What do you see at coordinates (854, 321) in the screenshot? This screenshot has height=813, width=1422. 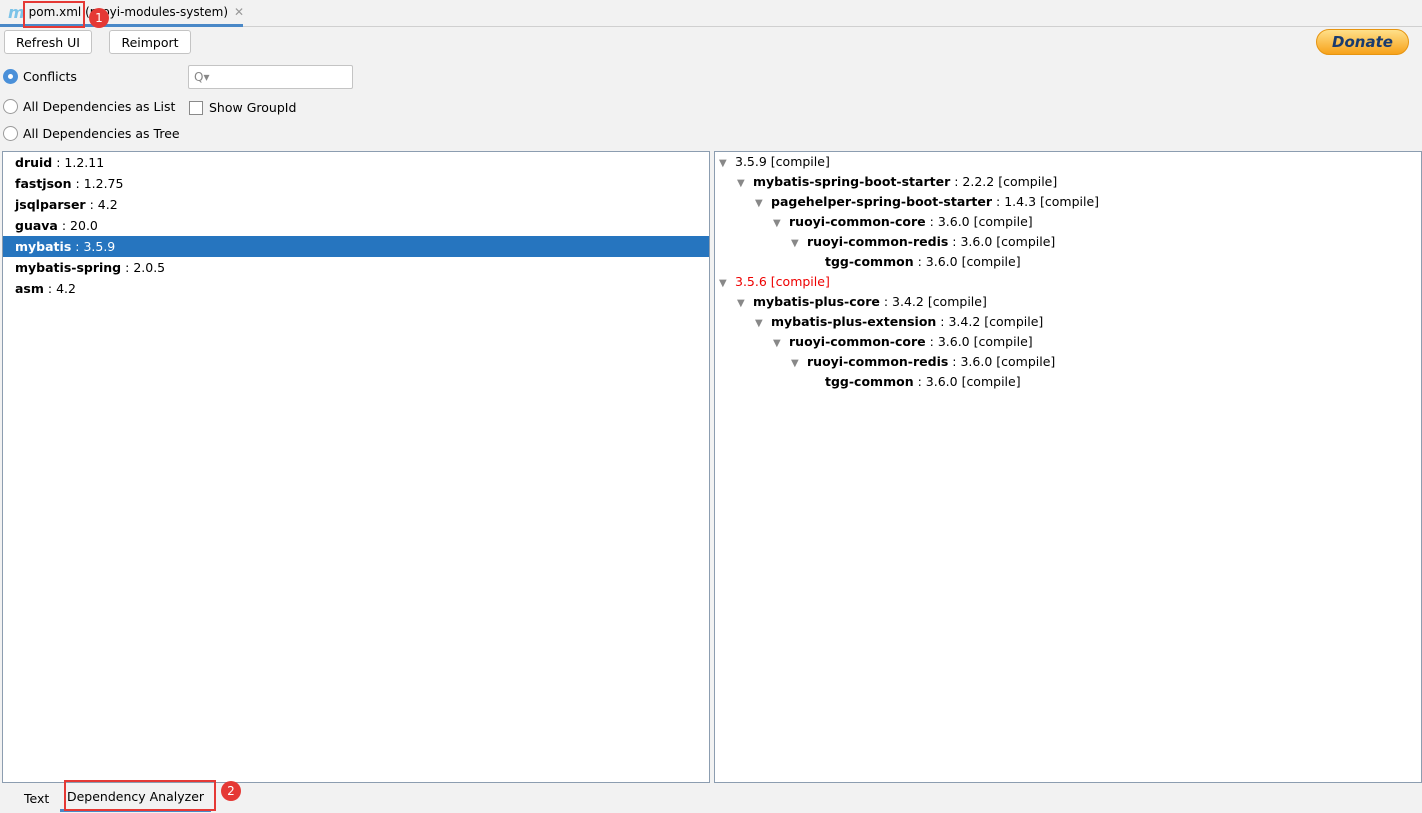 I see `dependency-name: mybatis-plus-extension` at bounding box center [854, 321].